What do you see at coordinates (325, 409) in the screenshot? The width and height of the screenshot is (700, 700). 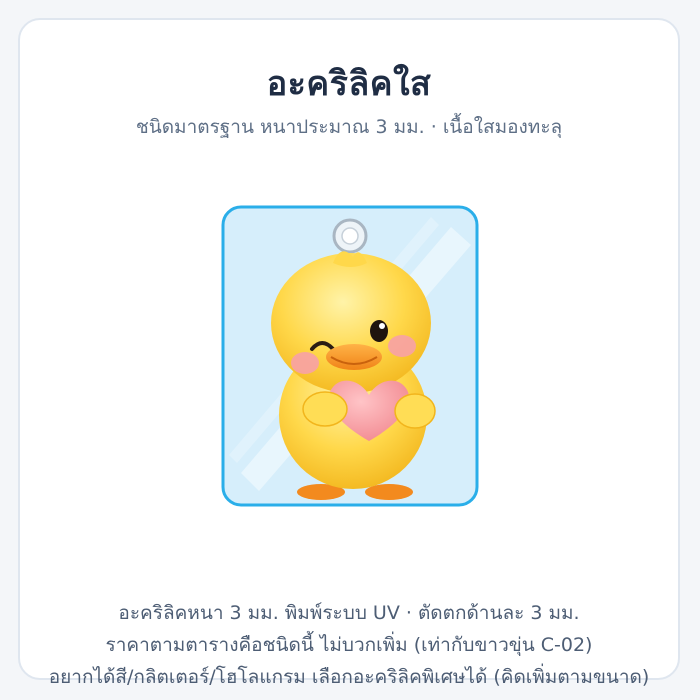 I see `duck-left-wing` at bounding box center [325, 409].